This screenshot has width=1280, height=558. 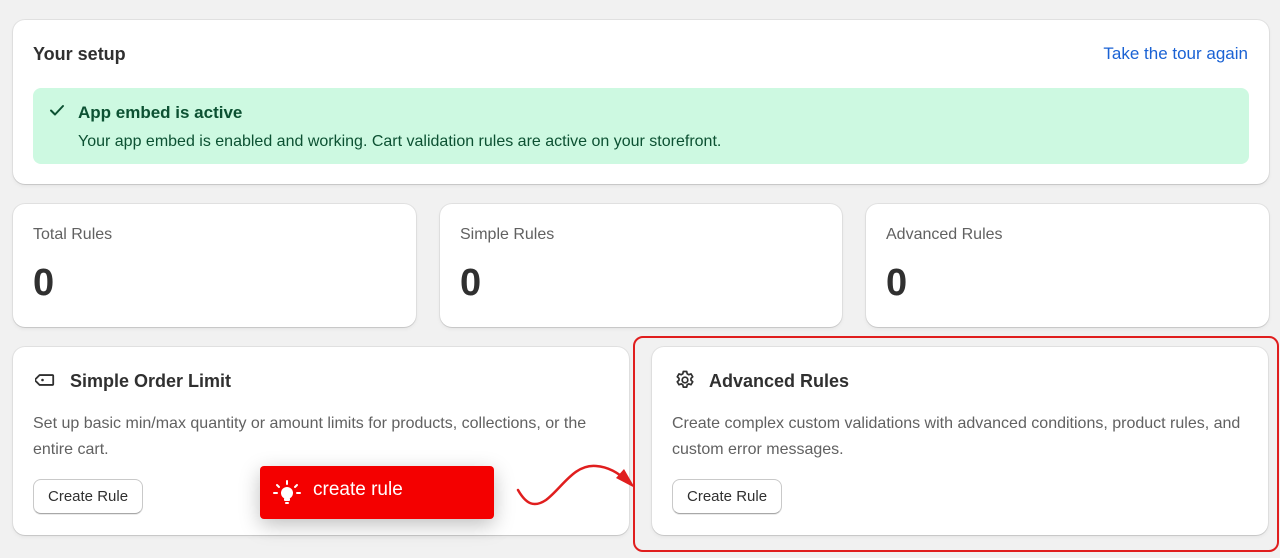 What do you see at coordinates (358, 489) in the screenshot?
I see `callout-text: create rule` at bounding box center [358, 489].